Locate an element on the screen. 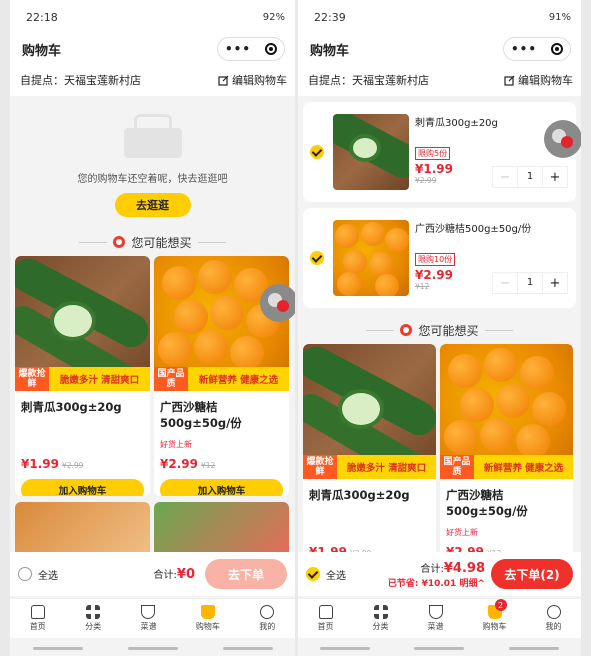  page-title: 购物车 is located at coordinates (330, 51).